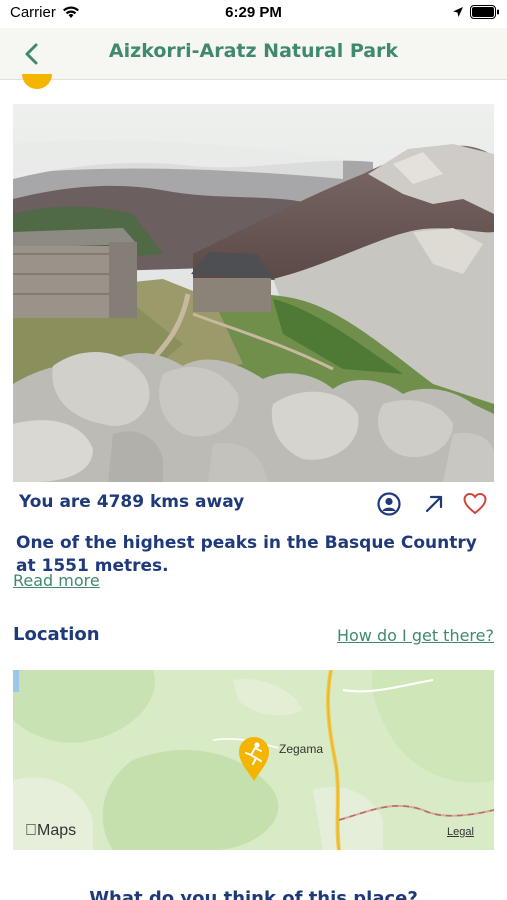  What do you see at coordinates (253, 51) in the screenshot?
I see `page-title: Aizkorri-Aratz Natural Park` at bounding box center [253, 51].